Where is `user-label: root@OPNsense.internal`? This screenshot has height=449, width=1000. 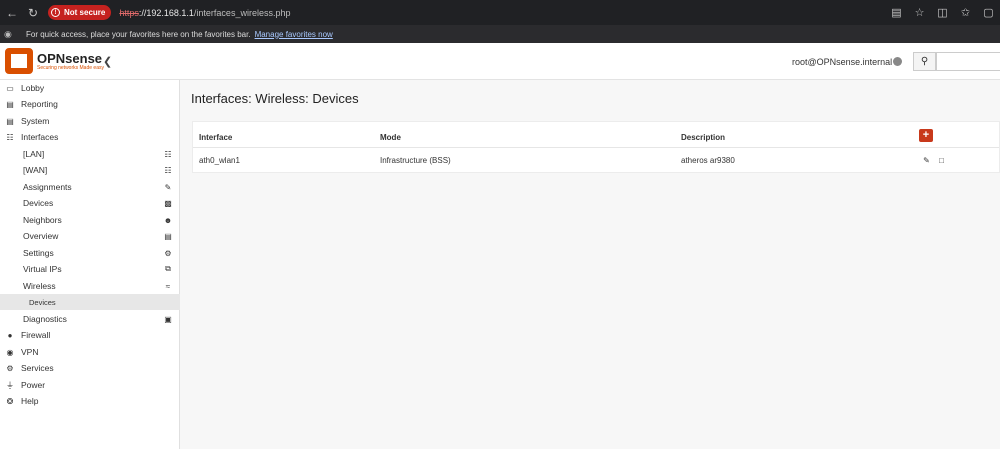 user-label: root@OPNsense.internal is located at coordinates (842, 62).